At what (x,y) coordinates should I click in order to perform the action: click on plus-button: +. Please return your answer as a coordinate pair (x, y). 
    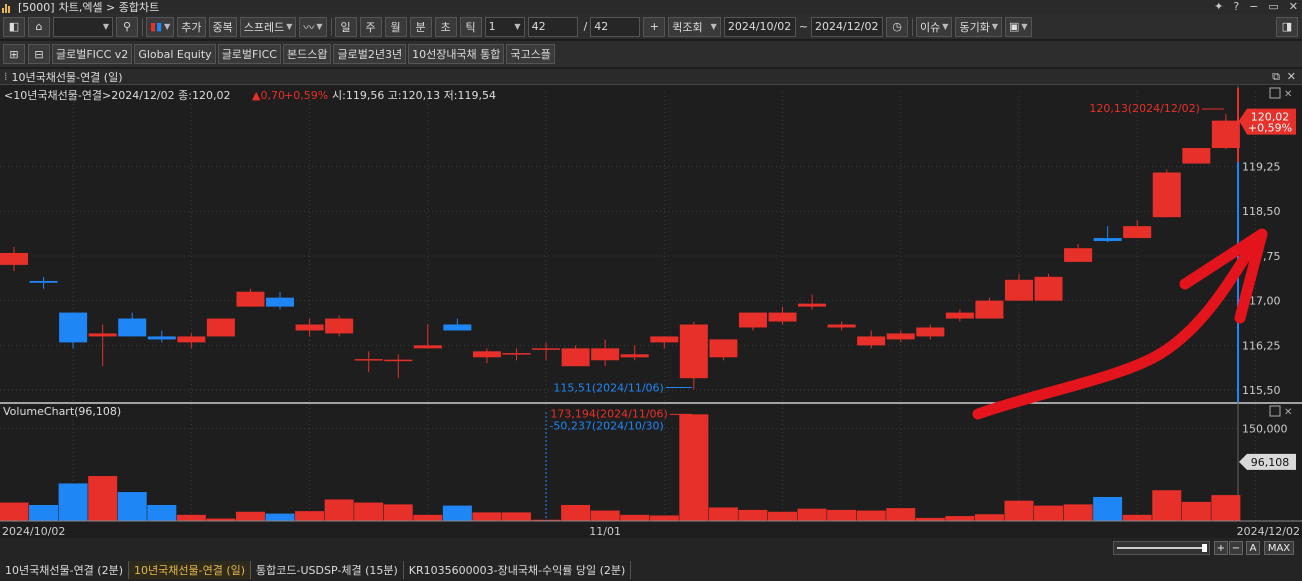
    Looking at the image, I should click on (654, 26).